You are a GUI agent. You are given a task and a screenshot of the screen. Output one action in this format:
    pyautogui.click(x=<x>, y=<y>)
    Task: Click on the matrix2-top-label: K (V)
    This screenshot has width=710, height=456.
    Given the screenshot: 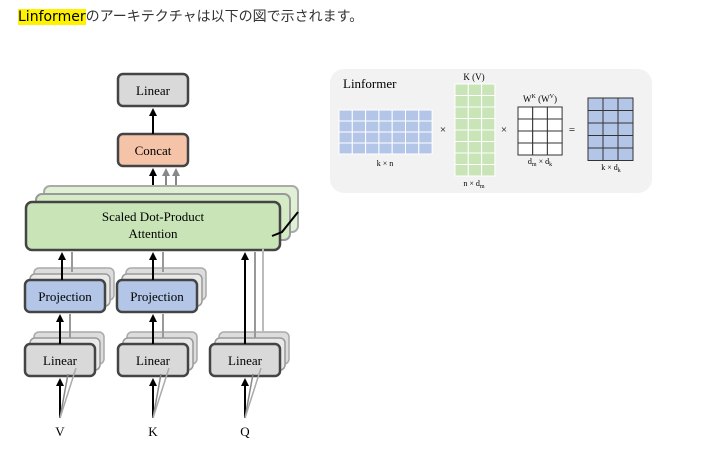 What is the action you would take?
    pyautogui.click(x=473, y=77)
    